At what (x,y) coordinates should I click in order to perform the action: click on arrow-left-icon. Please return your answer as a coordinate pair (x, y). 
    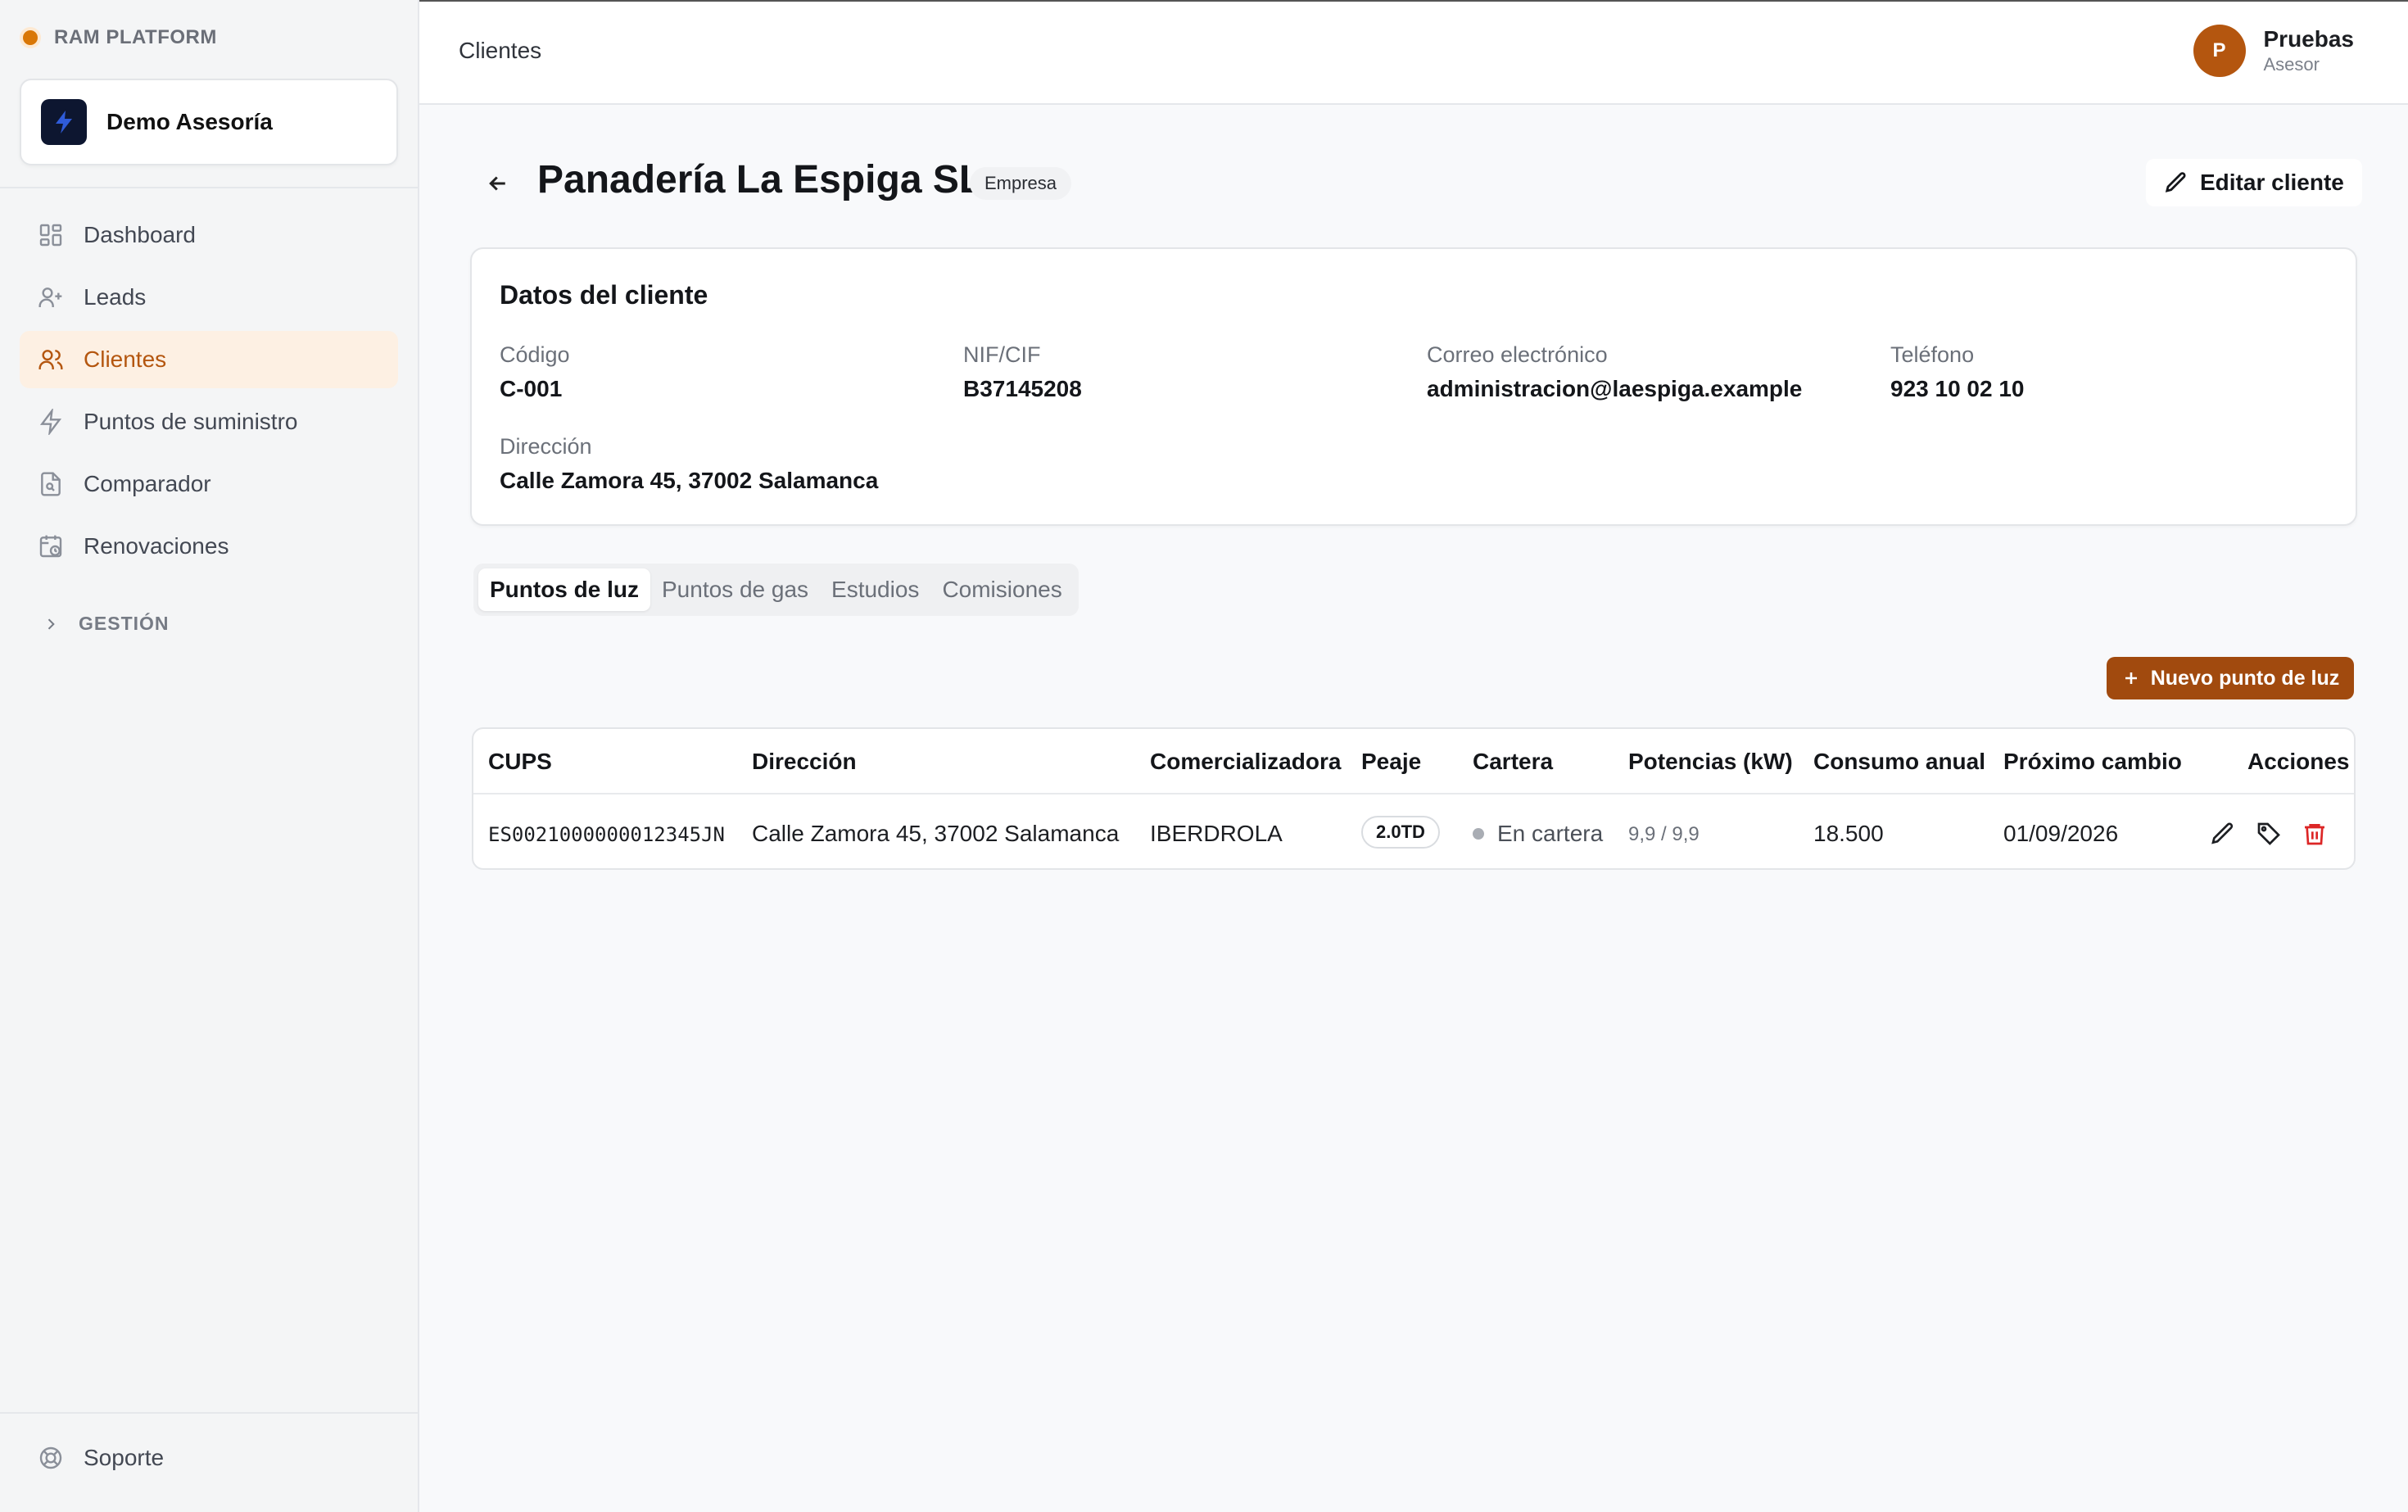
    Looking at the image, I should click on (497, 183).